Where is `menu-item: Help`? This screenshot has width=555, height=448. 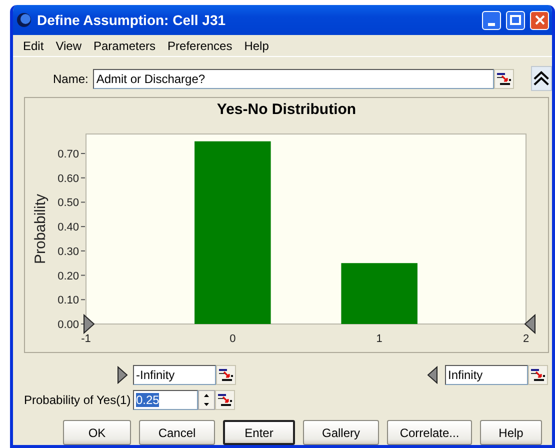 menu-item: Help is located at coordinates (256, 45).